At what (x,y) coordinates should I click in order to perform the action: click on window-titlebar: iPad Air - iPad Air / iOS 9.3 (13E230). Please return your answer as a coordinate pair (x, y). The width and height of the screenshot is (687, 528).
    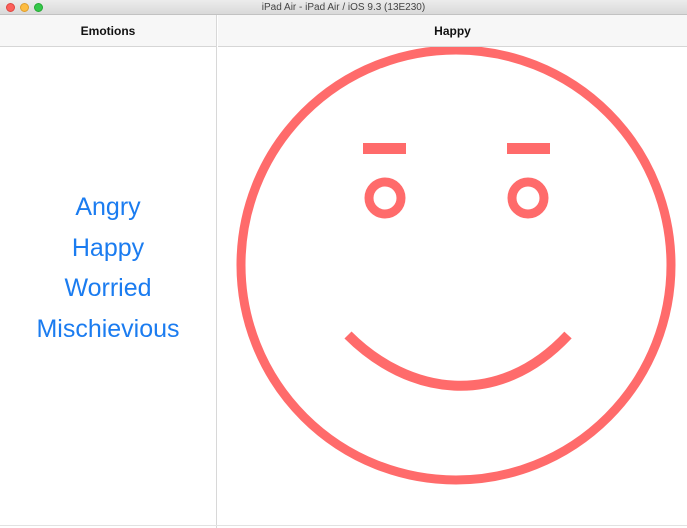
    Looking at the image, I should click on (343, 7).